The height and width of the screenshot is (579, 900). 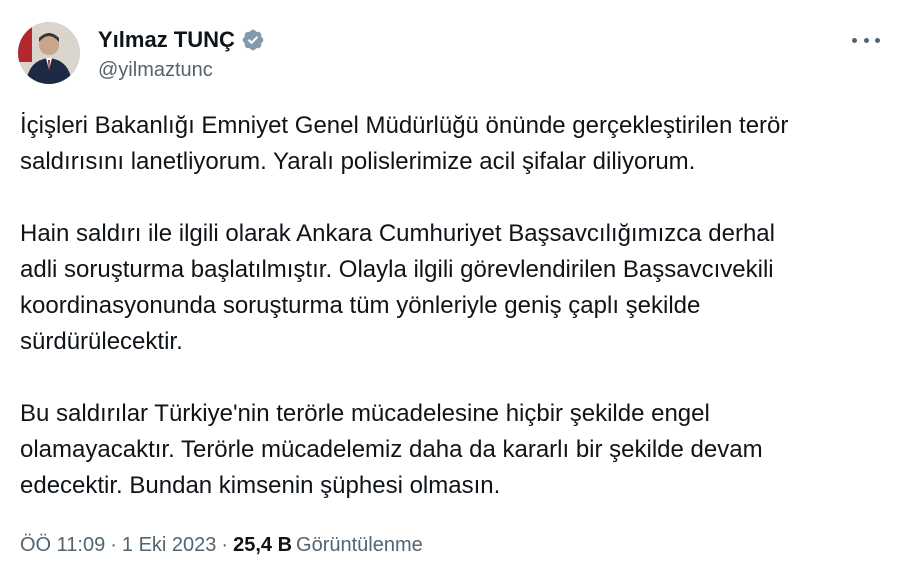 What do you see at coordinates (169, 545) in the screenshot?
I see `tweet-date: 1 Eki 2023` at bounding box center [169, 545].